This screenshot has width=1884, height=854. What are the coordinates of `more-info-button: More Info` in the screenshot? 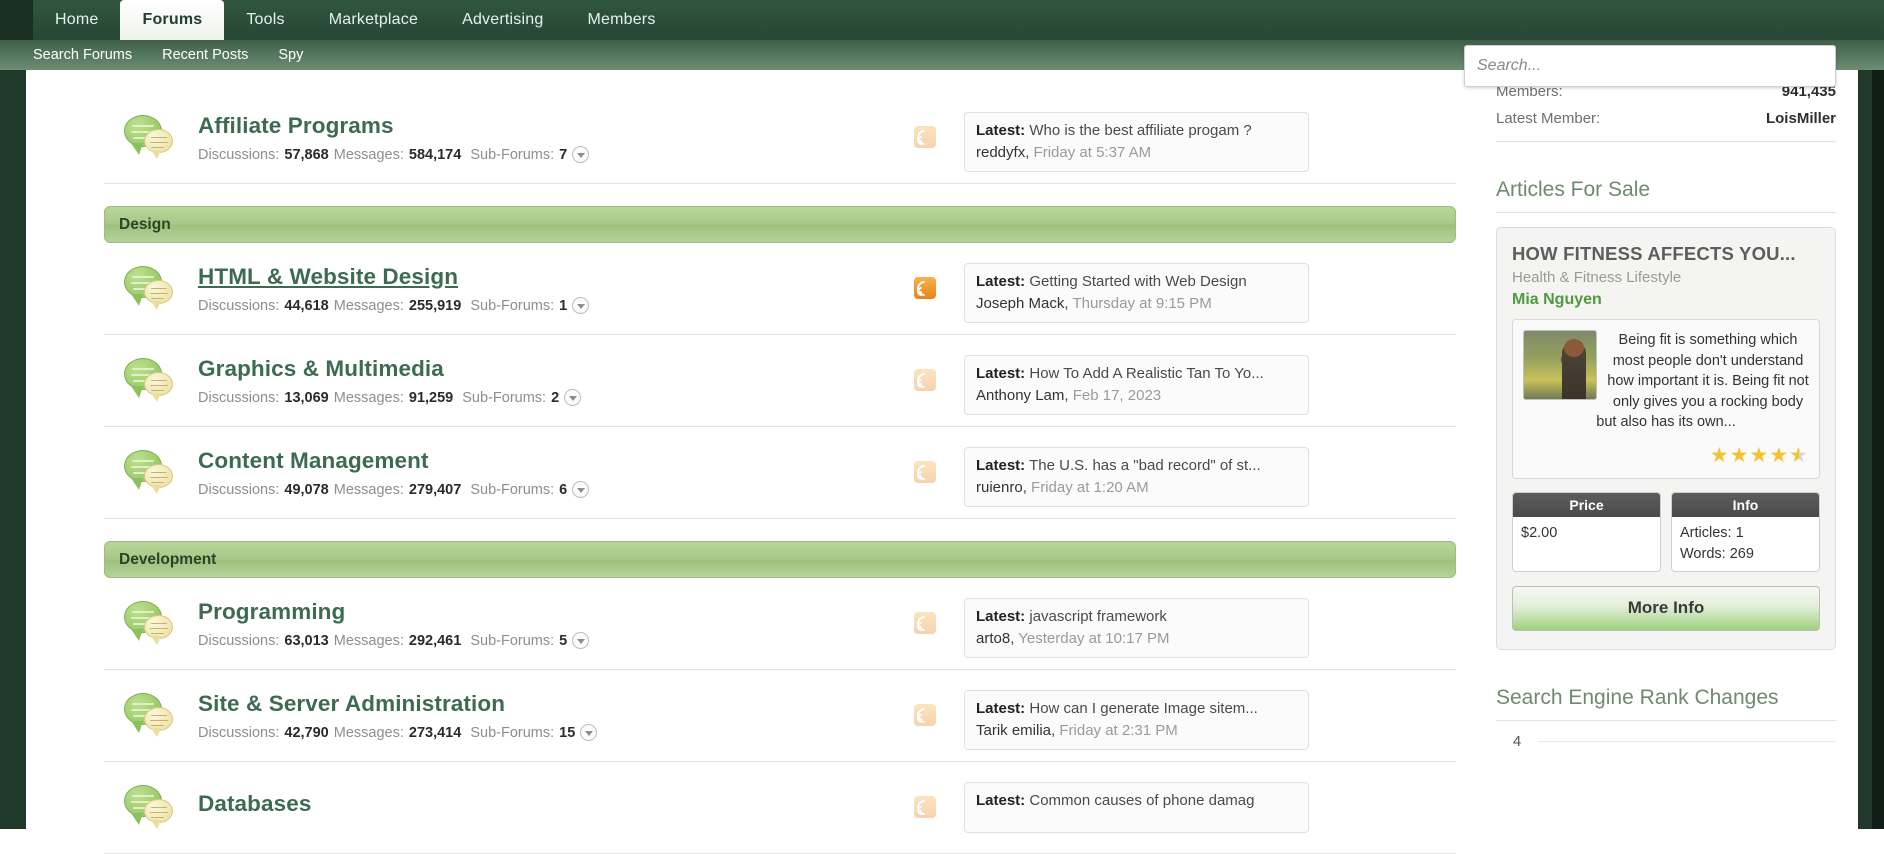 It's located at (1666, 608).